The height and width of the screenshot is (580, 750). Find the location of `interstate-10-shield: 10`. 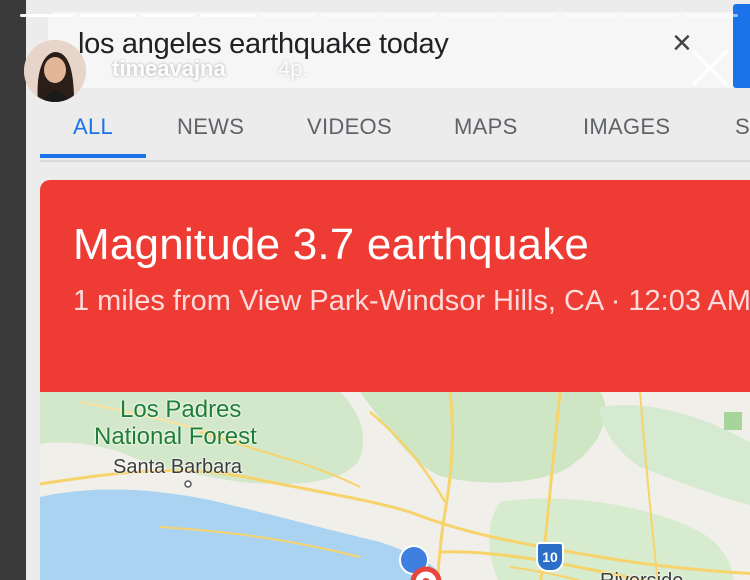

interstate-10-shield: 10 is located at coordinates (550, 557).